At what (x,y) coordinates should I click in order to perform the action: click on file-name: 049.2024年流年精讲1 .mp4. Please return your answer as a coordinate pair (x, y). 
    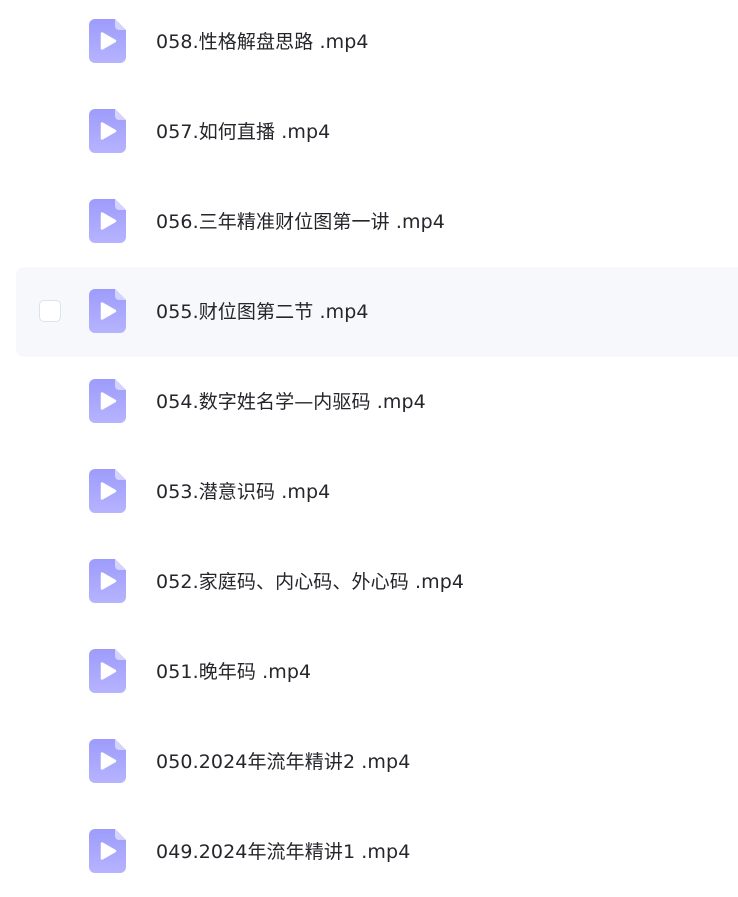
    Looking at the image, I should click on (283, 852).